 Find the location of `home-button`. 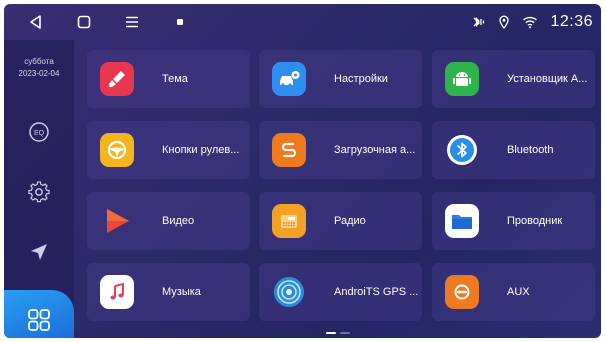

home-button is located at coordinates (84, 22).